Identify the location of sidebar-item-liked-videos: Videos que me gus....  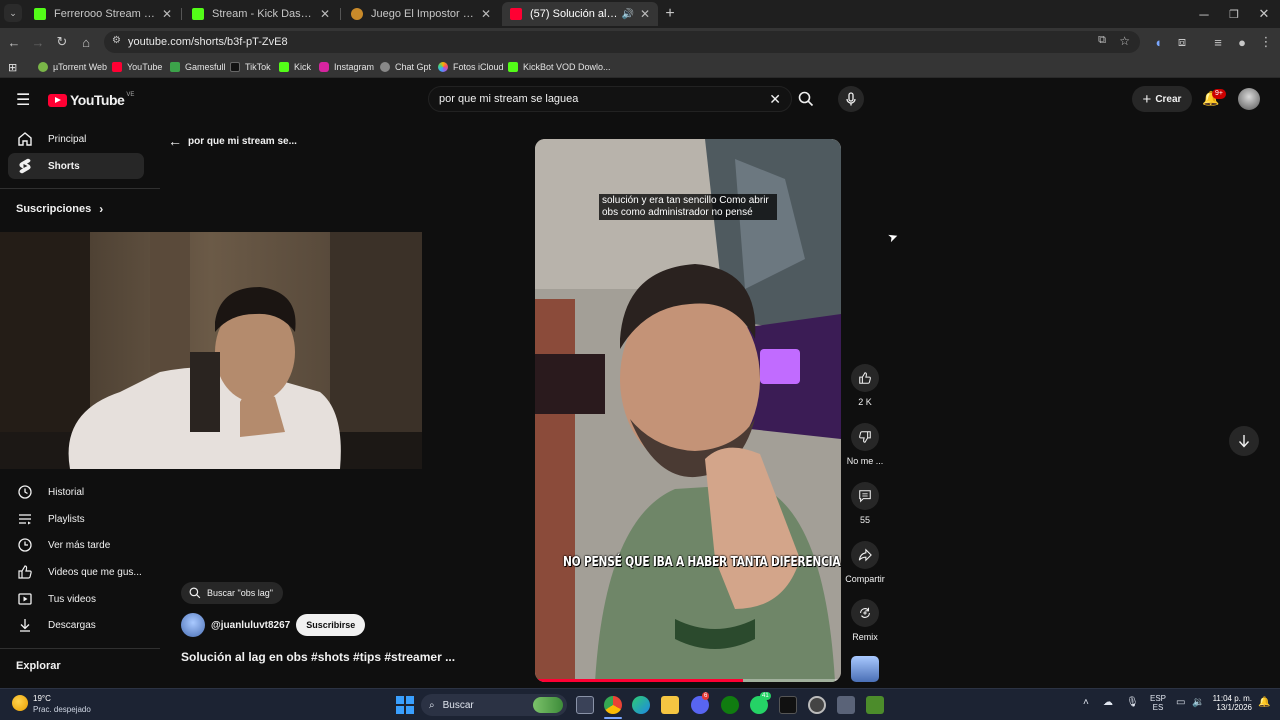
(76, 572).